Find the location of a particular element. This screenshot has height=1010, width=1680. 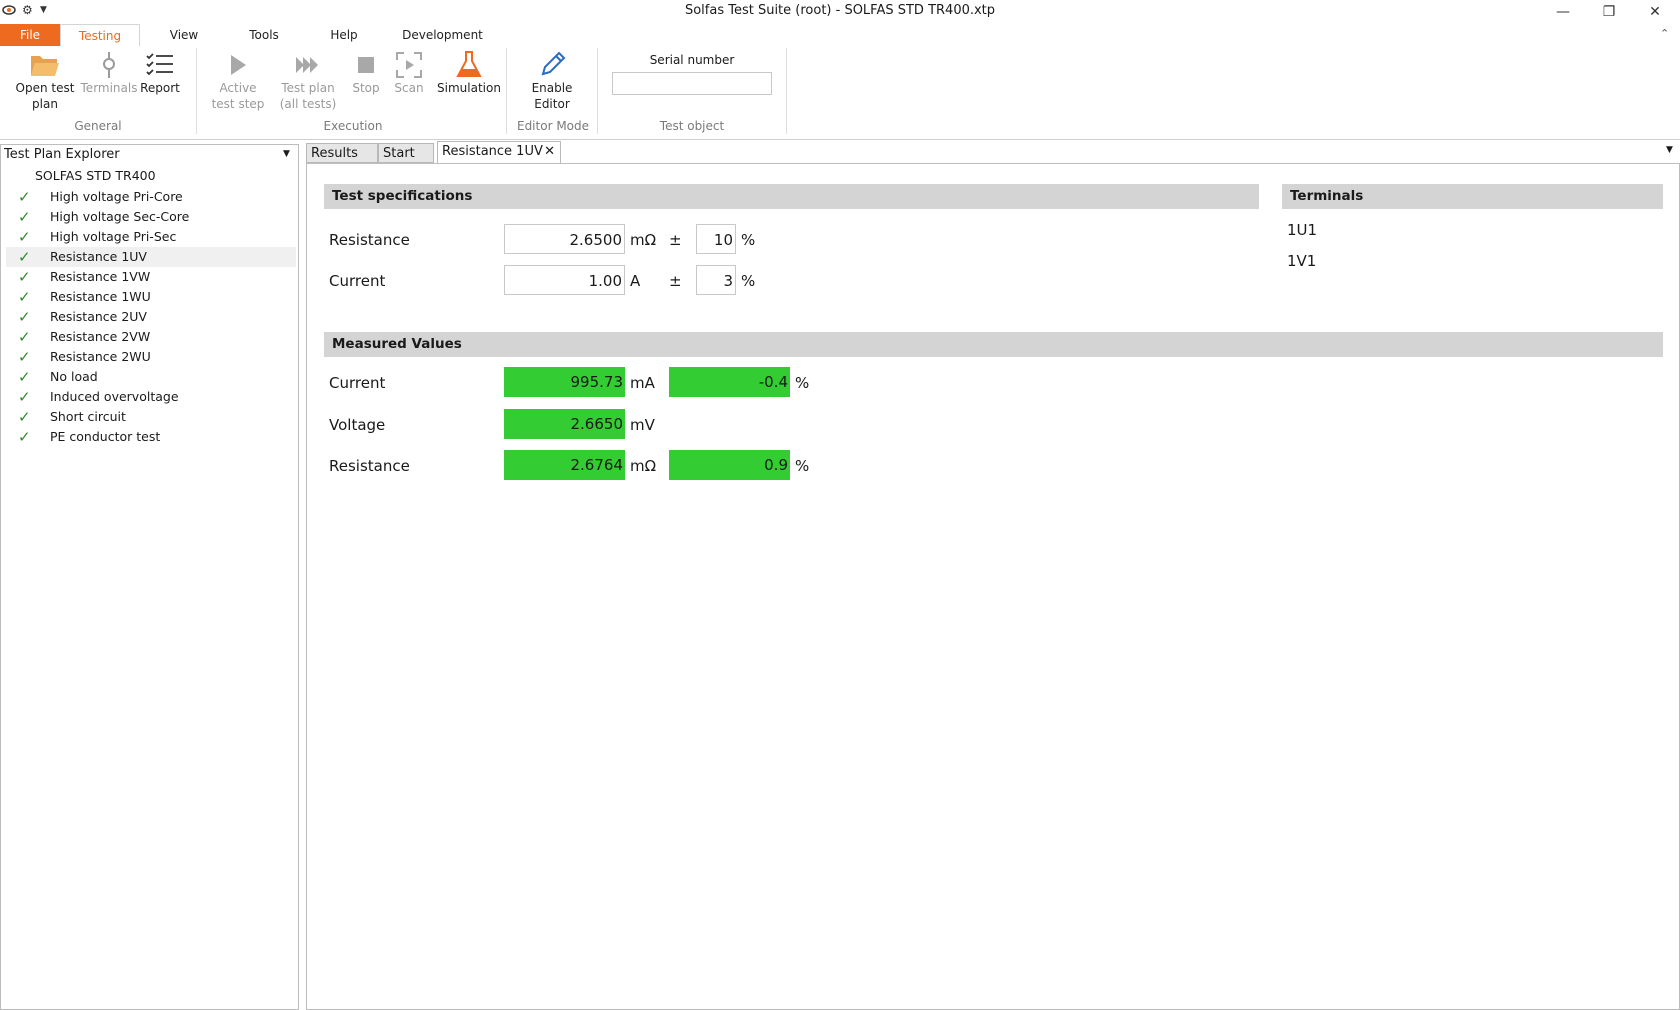

measured-resistance-deviation-unit: % is located at coordinates (802, 466).